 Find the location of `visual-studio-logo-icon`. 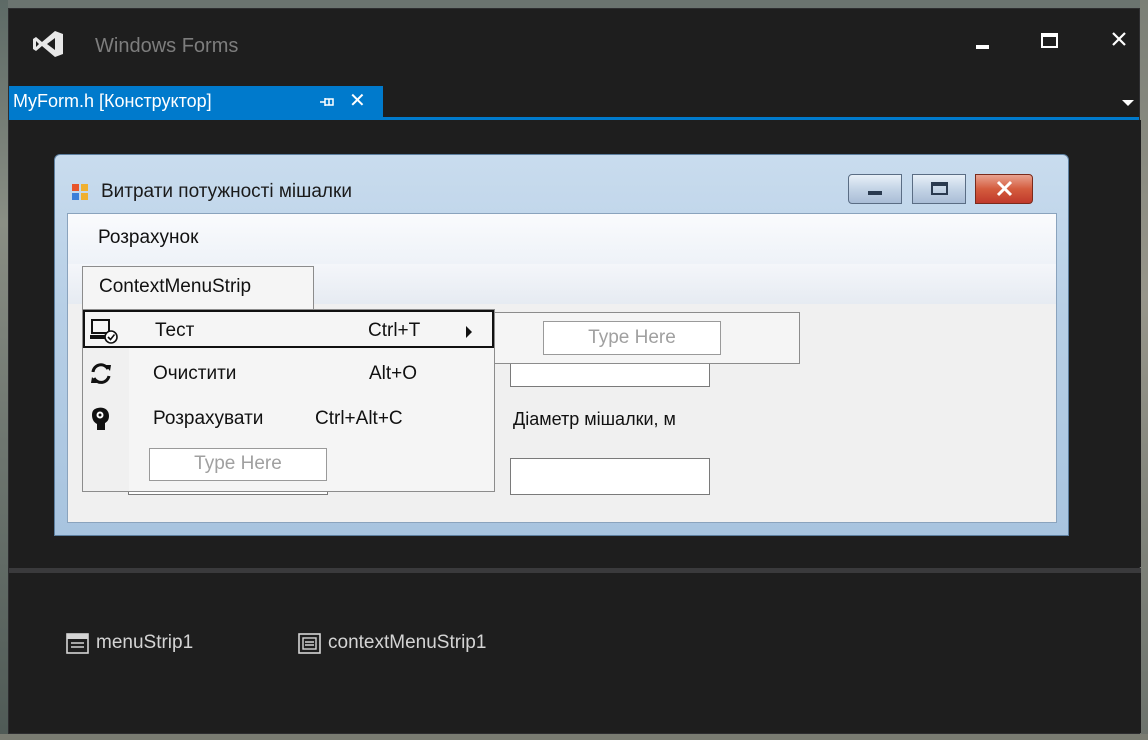

visual-studio-logo-icon is located at coordinates (48, 44).